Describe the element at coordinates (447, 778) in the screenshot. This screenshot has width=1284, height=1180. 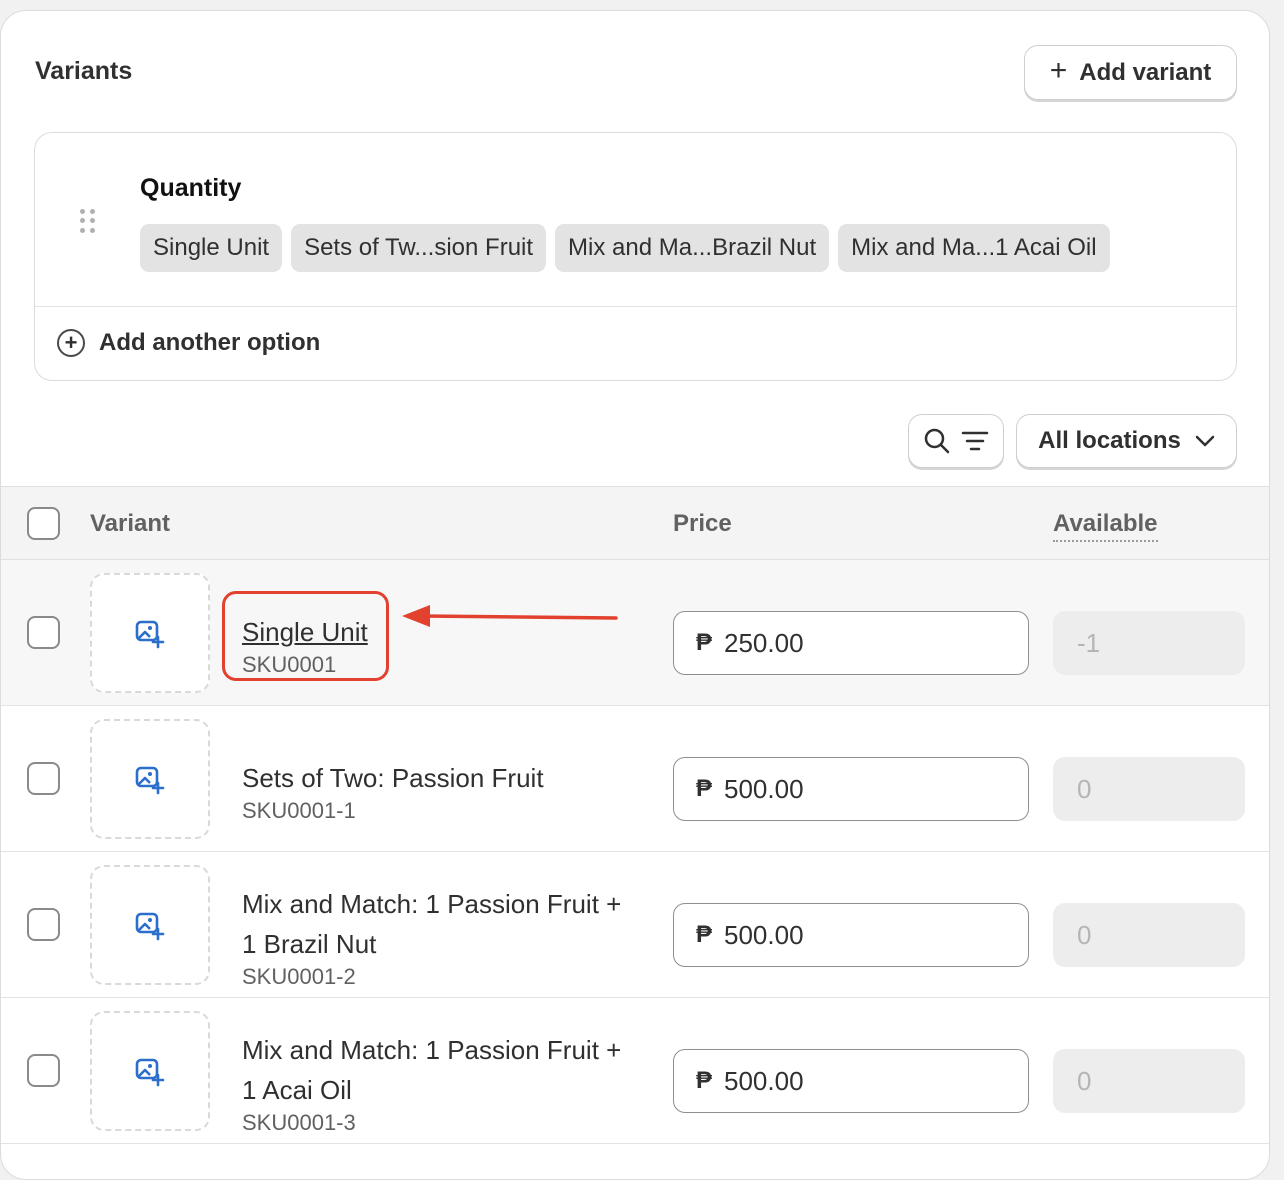
I see `variant-title: Sets of Two: Passion Fruit` at that location.